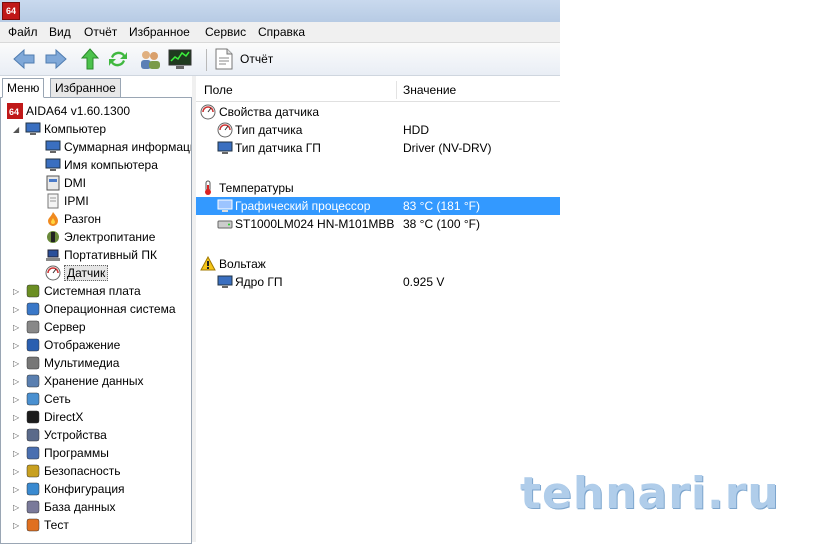  What do you see at coordinates (159, 32) in the screenshot?
I see `menu-favorites: Избранное` at bounding box center [159, 32].